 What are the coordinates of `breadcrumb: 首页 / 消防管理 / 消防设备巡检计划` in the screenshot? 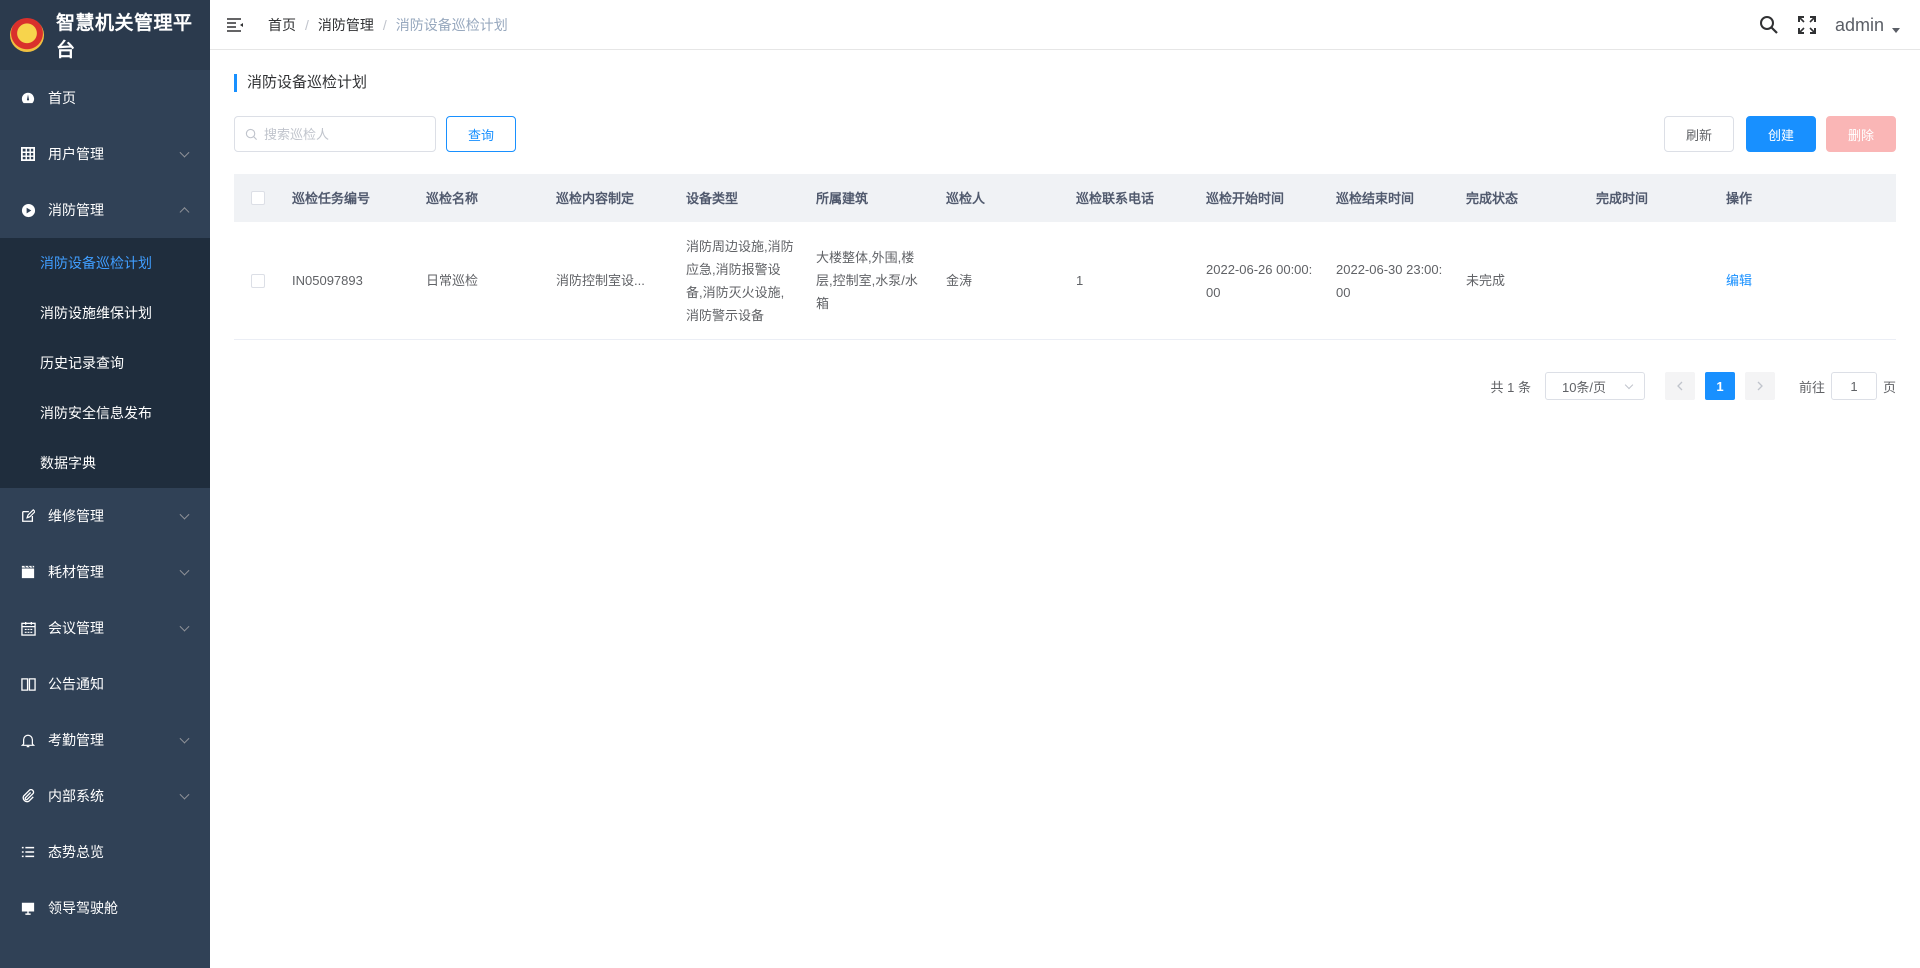 It's located at (388, 25).